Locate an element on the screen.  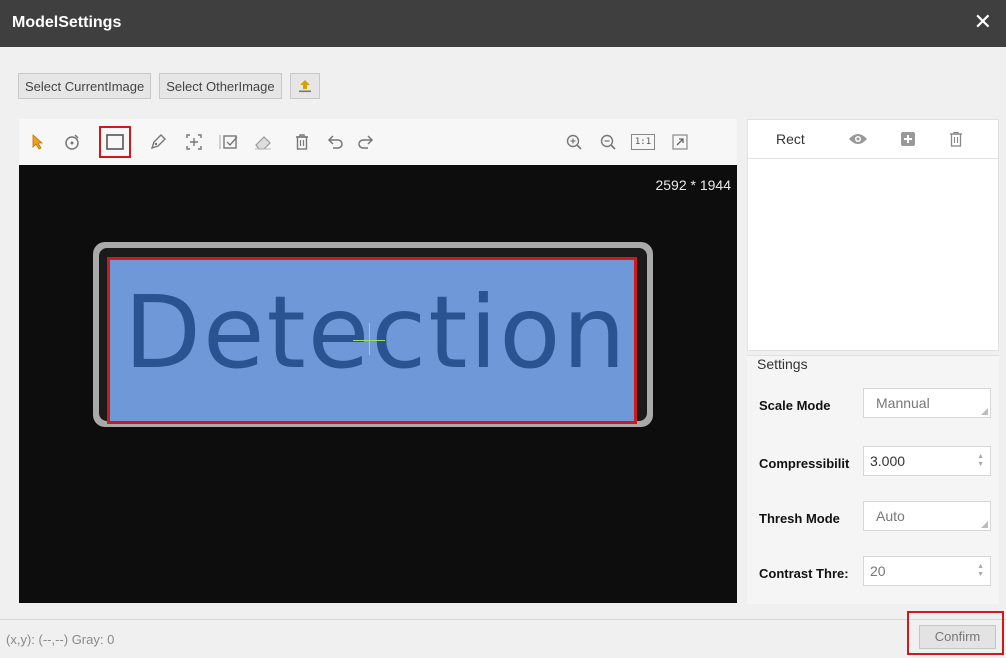
trash-icon is located at coordinates (302, 142).